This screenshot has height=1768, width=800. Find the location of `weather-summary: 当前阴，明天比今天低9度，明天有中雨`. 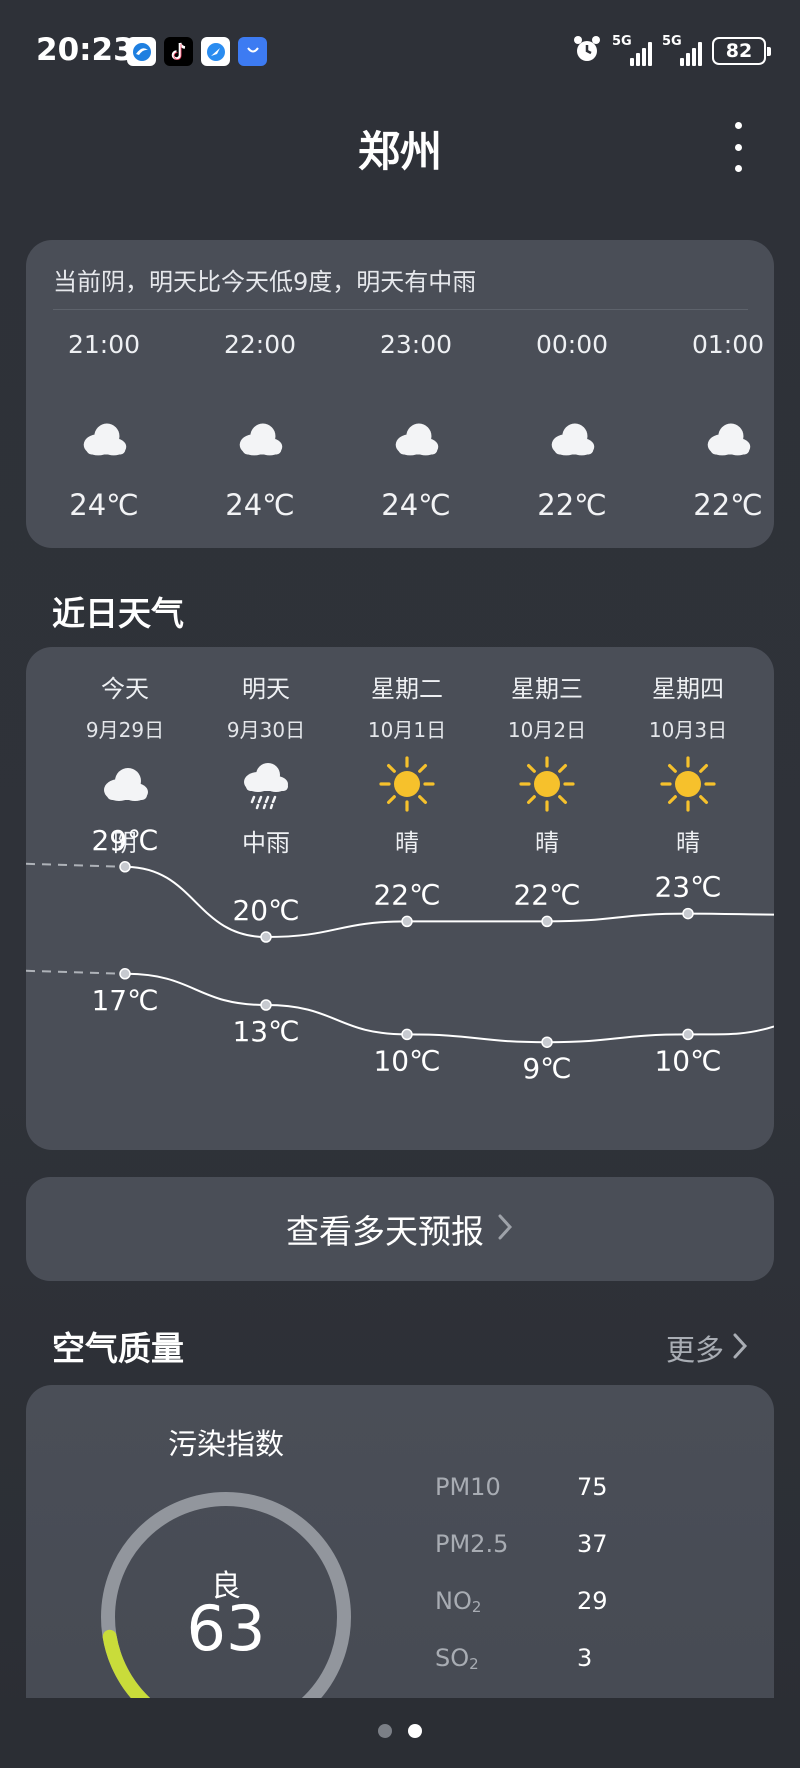

weather-summary: 当前阴，明天比今天低9度，明天有中雨 is located at coordinates (265, 282).